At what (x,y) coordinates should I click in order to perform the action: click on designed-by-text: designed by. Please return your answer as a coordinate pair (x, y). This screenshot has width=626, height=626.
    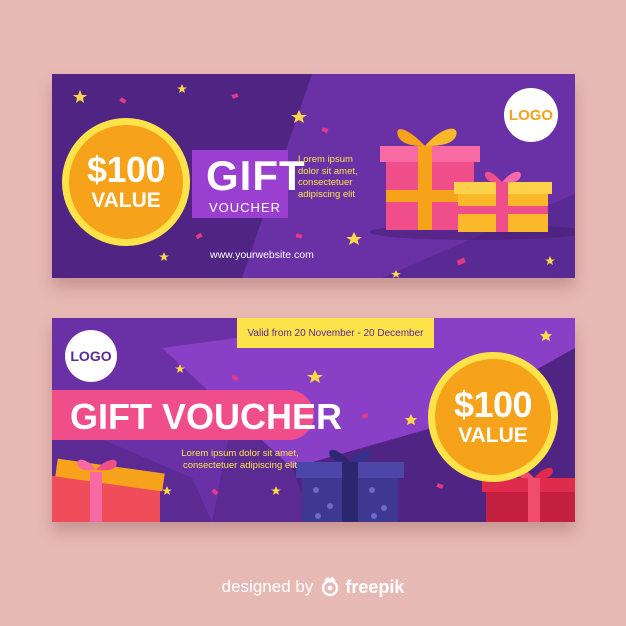
    Looking at the image, I should click on (267, 586).